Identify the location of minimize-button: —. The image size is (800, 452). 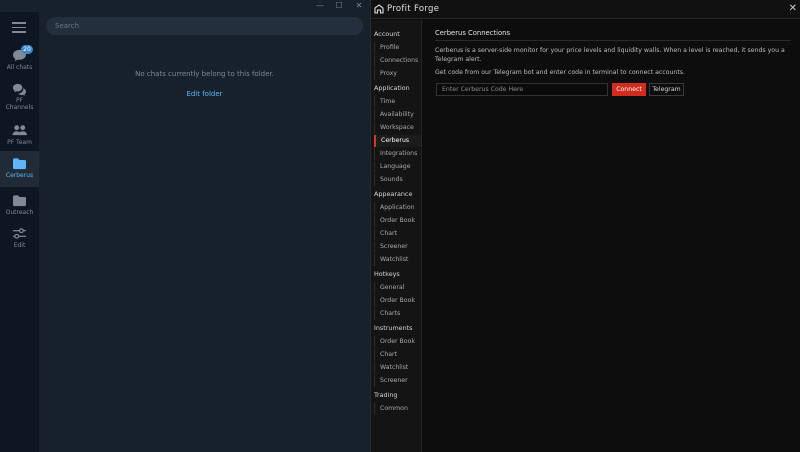
(320, 6).